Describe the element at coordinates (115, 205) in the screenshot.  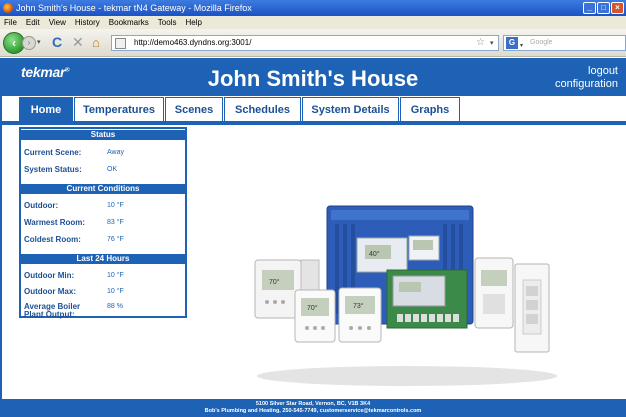
I see `outdoor-value: 10 °F` at that location.